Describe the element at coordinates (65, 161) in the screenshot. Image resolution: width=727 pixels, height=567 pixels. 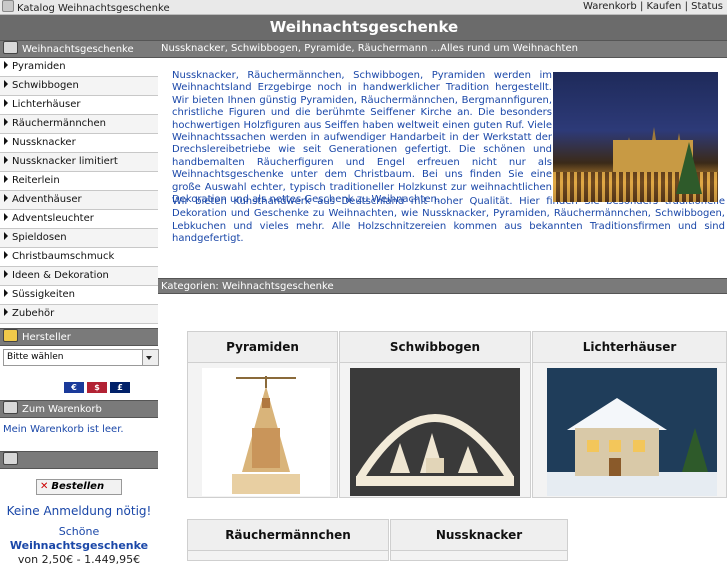
I see `sidebar-item-label: Nussknacker limitiert` at that location.